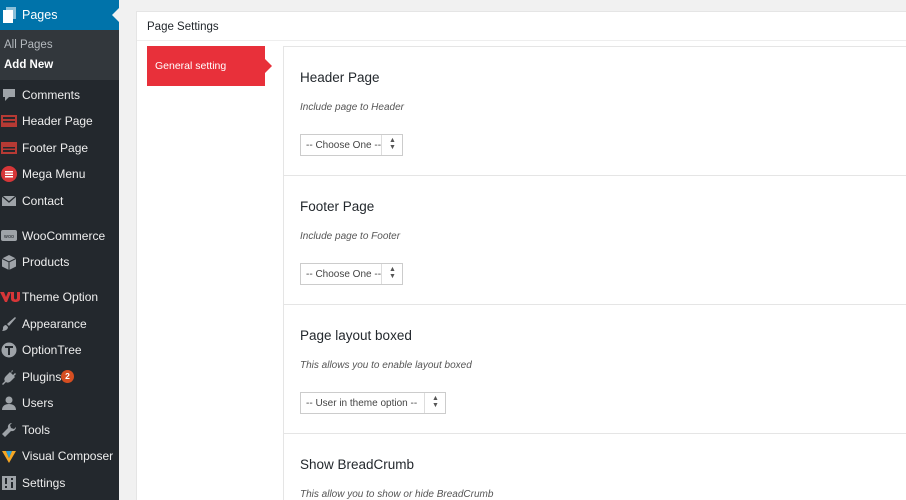  I want to click on tab-active-arrow, so click(268, 66).